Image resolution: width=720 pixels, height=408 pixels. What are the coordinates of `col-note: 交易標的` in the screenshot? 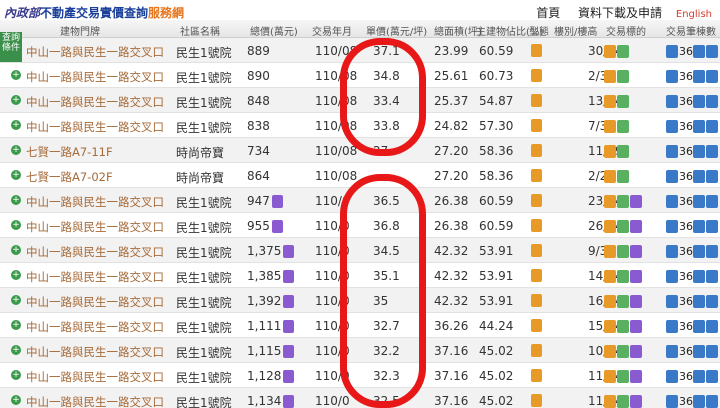 It's located at (626, 30).